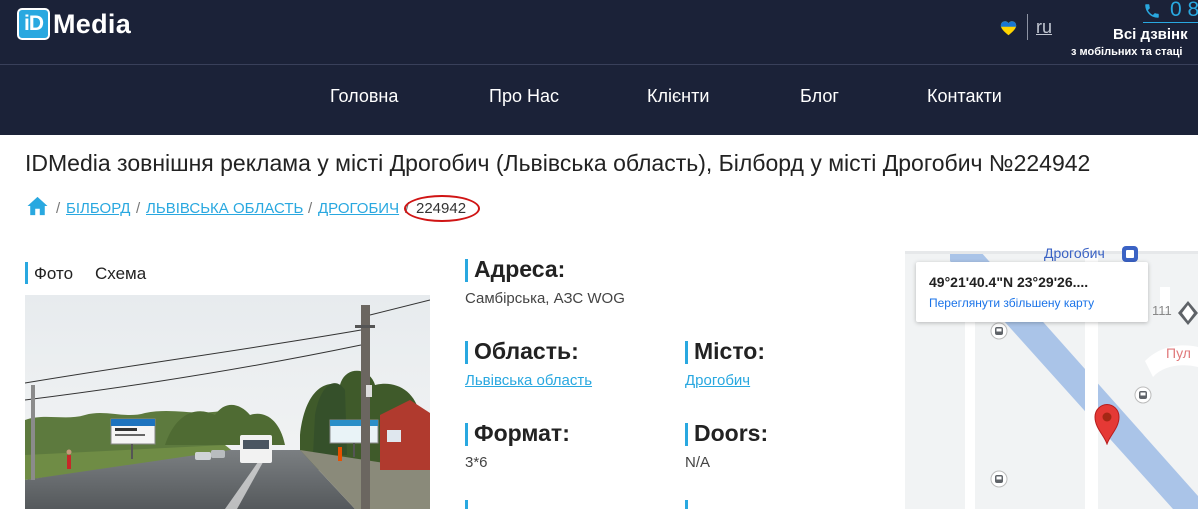  I want to click on format-value: 3*6, so click(476, 462).